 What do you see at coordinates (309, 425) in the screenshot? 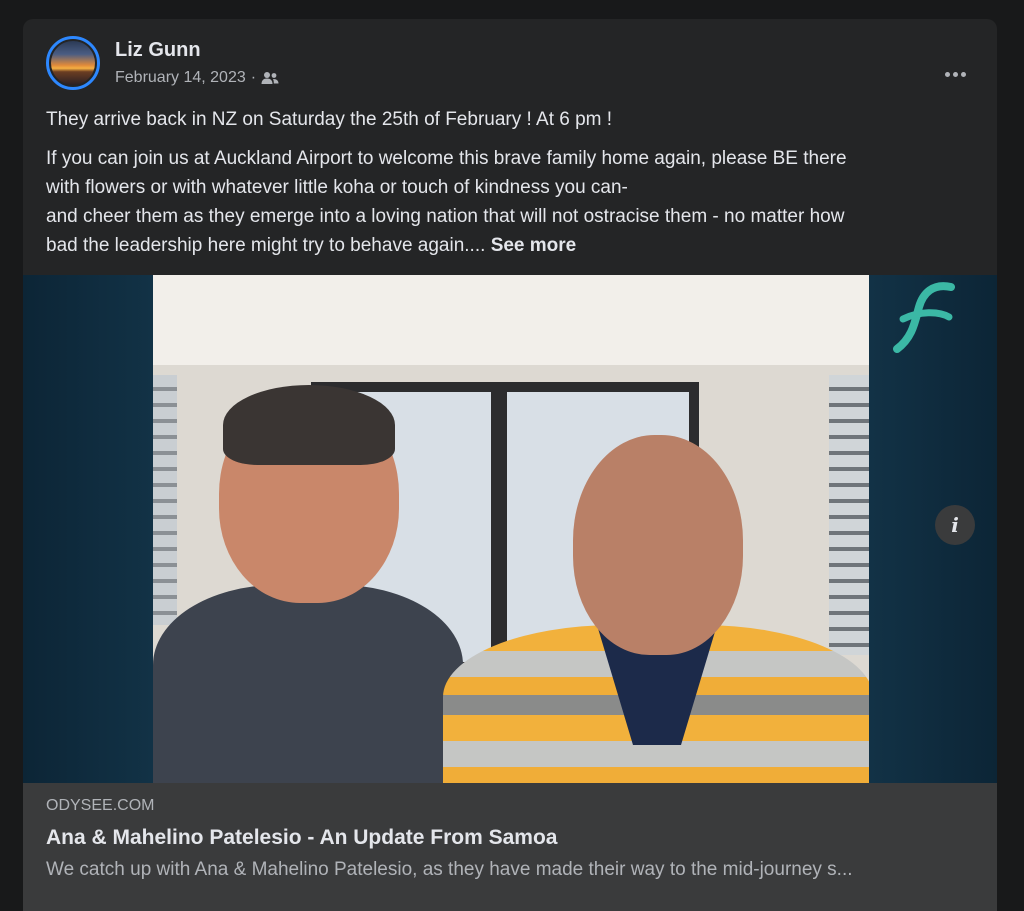
I see `woman-hair` at bounding box center [309, 425].